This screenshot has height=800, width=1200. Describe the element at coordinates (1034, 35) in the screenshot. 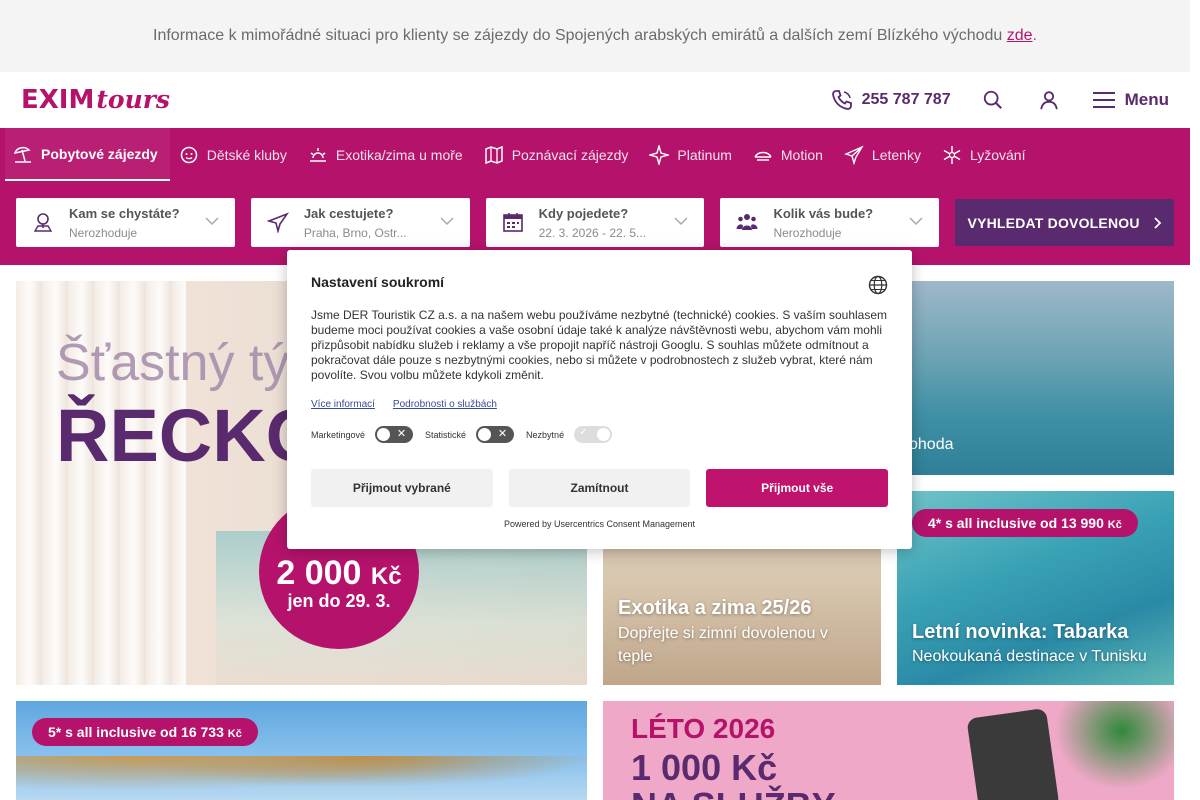

I see `info-banner-tail: .` at that location.